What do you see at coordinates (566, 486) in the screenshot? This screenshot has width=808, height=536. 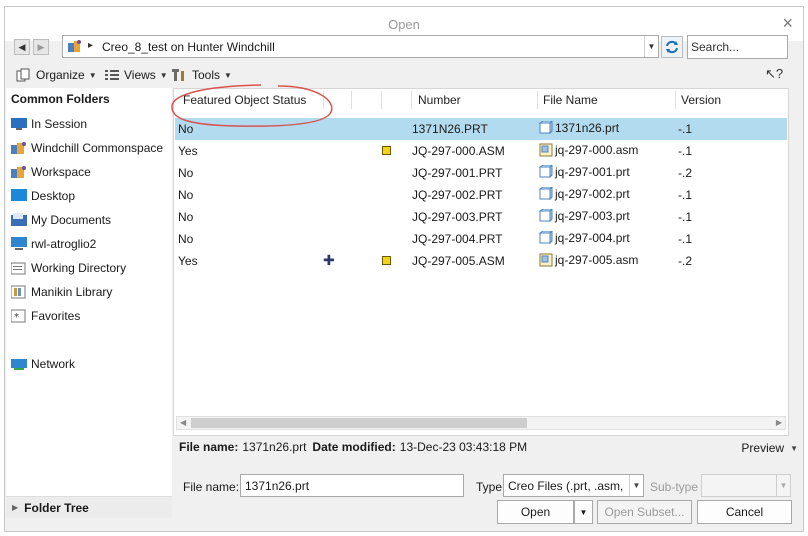 I see `type-select-value: Creo Files (.prt, .asm,` at bounding box center [566, 486].